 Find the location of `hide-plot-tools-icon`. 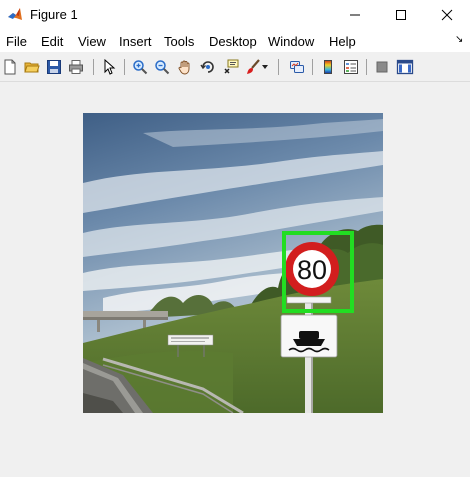

hide-plot-tools-icon is located at coordinates (382, 67).